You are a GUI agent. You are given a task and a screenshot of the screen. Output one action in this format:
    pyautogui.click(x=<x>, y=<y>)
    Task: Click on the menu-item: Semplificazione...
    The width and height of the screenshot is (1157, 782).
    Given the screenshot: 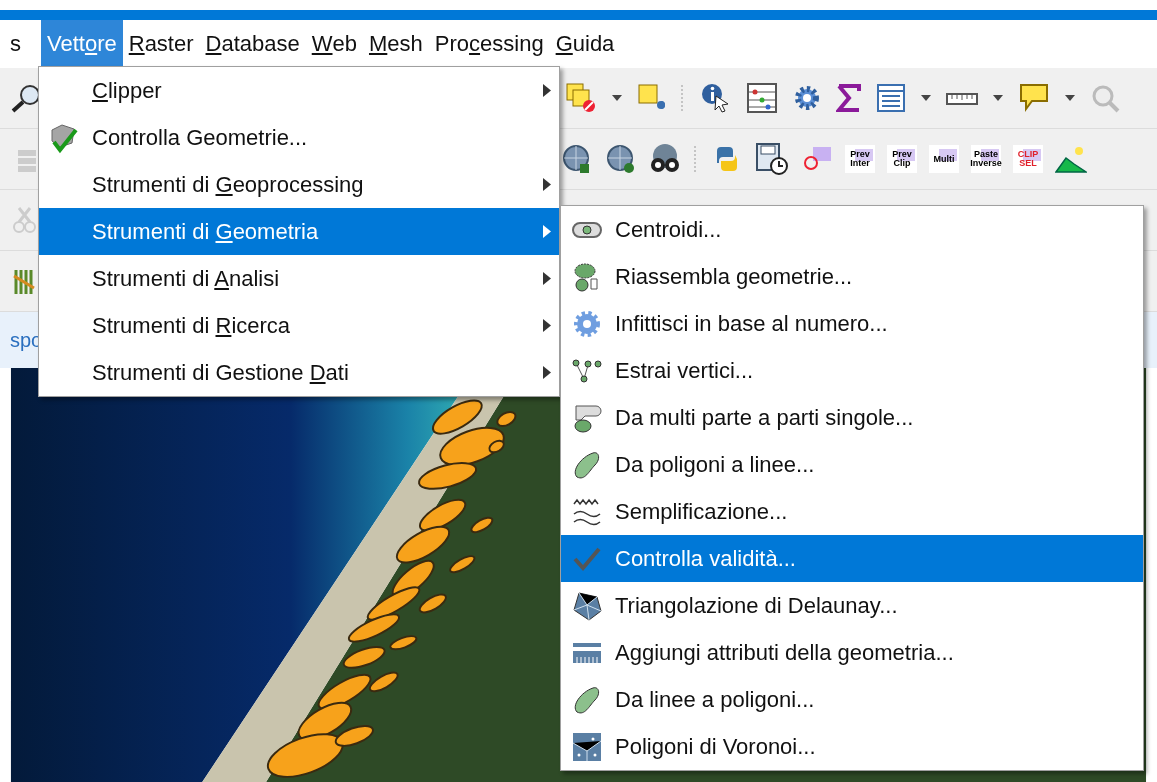 What is the action you would take?
    pyautogui.click(x=852, y=511)
    